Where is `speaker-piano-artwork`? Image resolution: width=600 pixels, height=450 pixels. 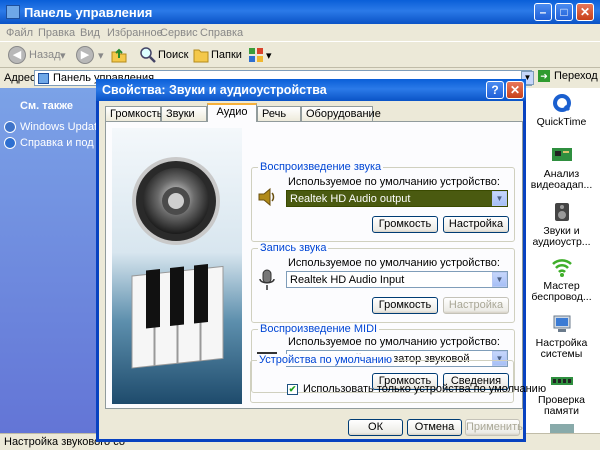 speaker-piano-artwork is located at coordinates (177, 266).